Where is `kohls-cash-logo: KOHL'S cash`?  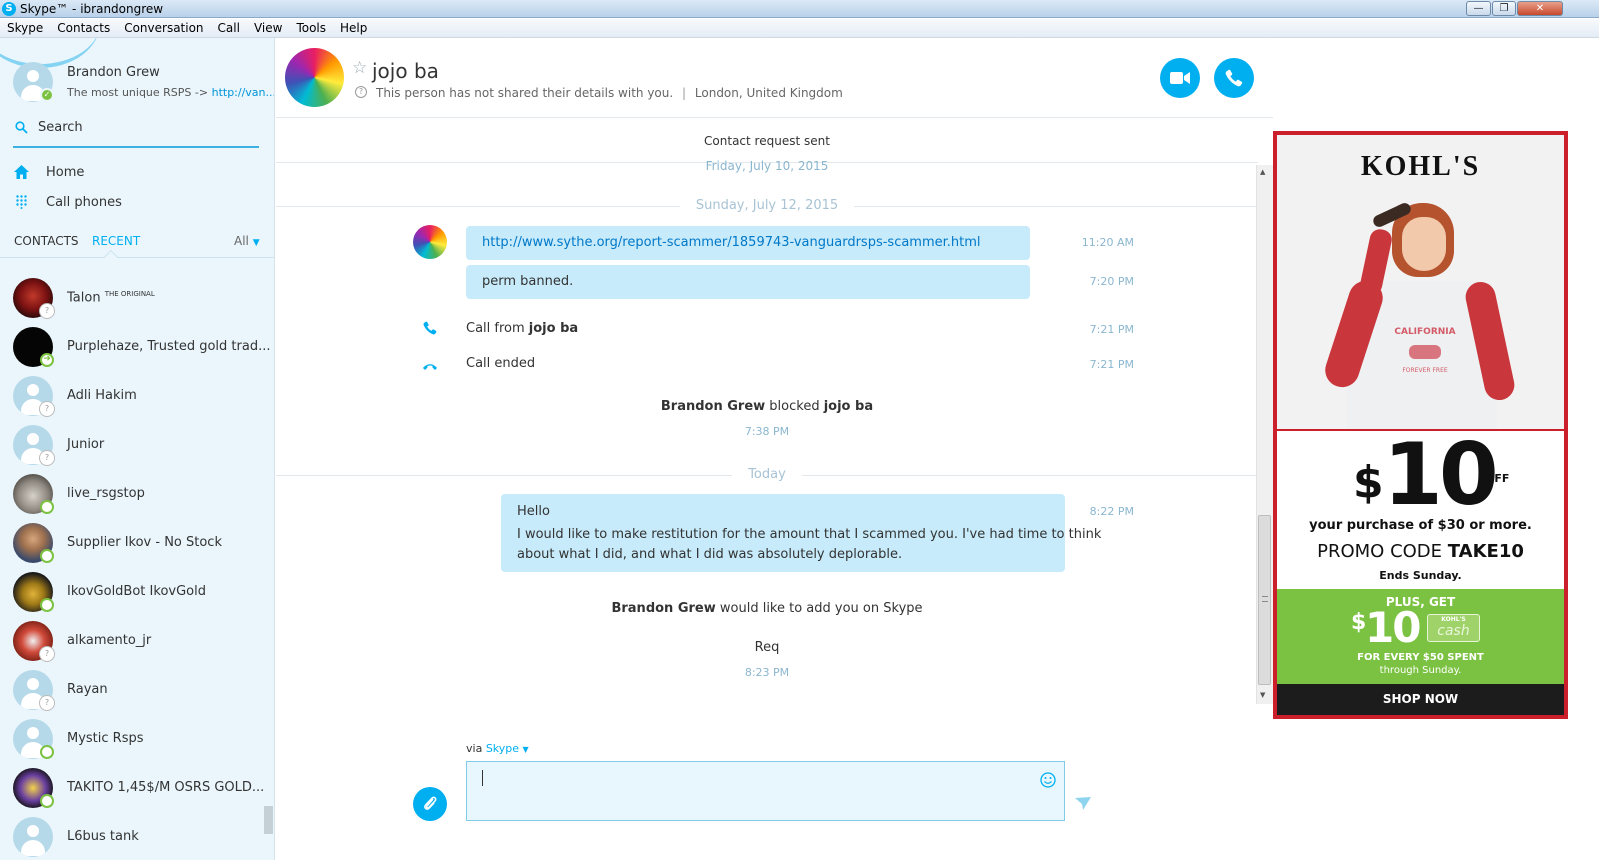
kohls-cash-logo: KOHL'S cash is located at coordinates (1453, 628).